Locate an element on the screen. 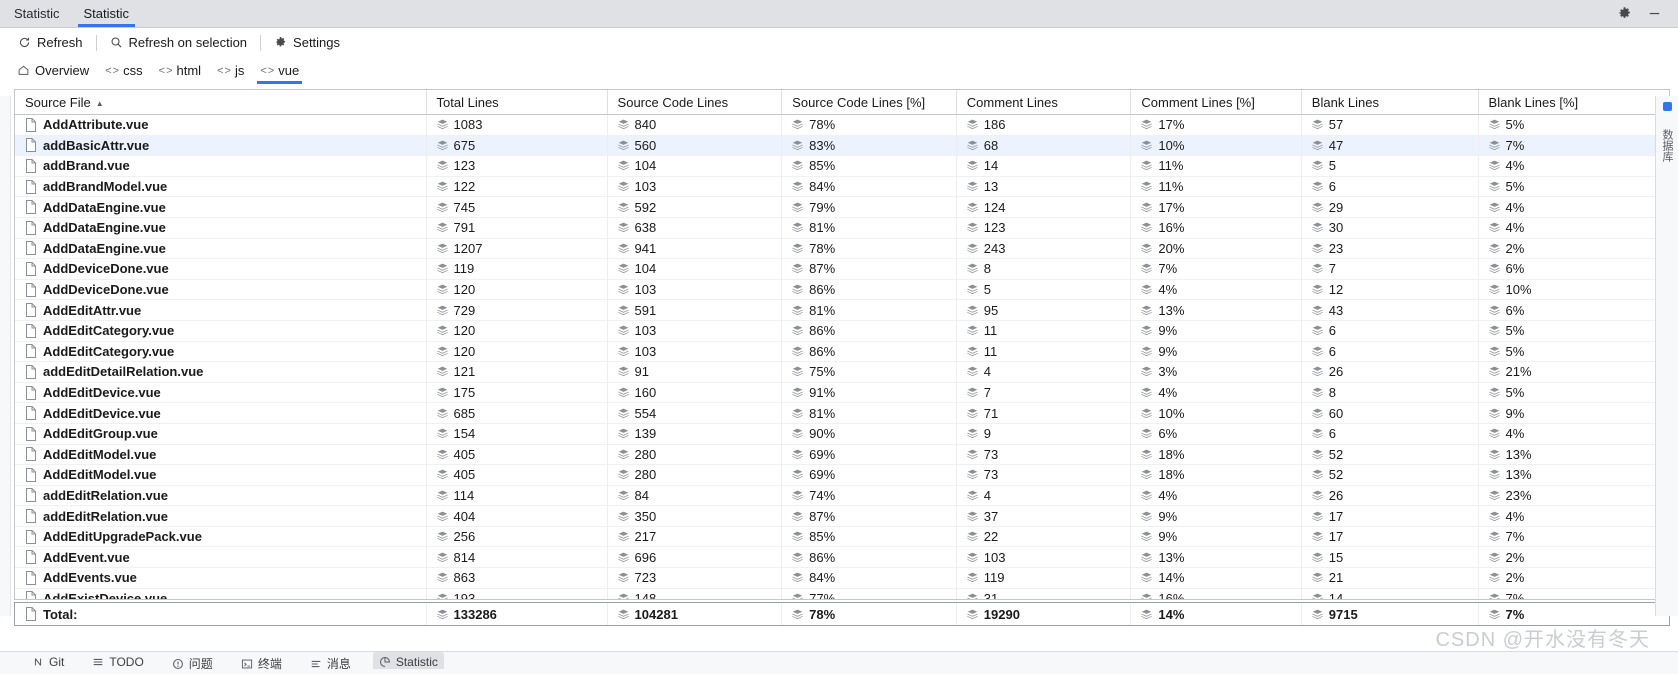 The width and height of the screenshot is (1678, 674). cell-blank-lines-pct: 9% is located at coordinates (1567, 413).